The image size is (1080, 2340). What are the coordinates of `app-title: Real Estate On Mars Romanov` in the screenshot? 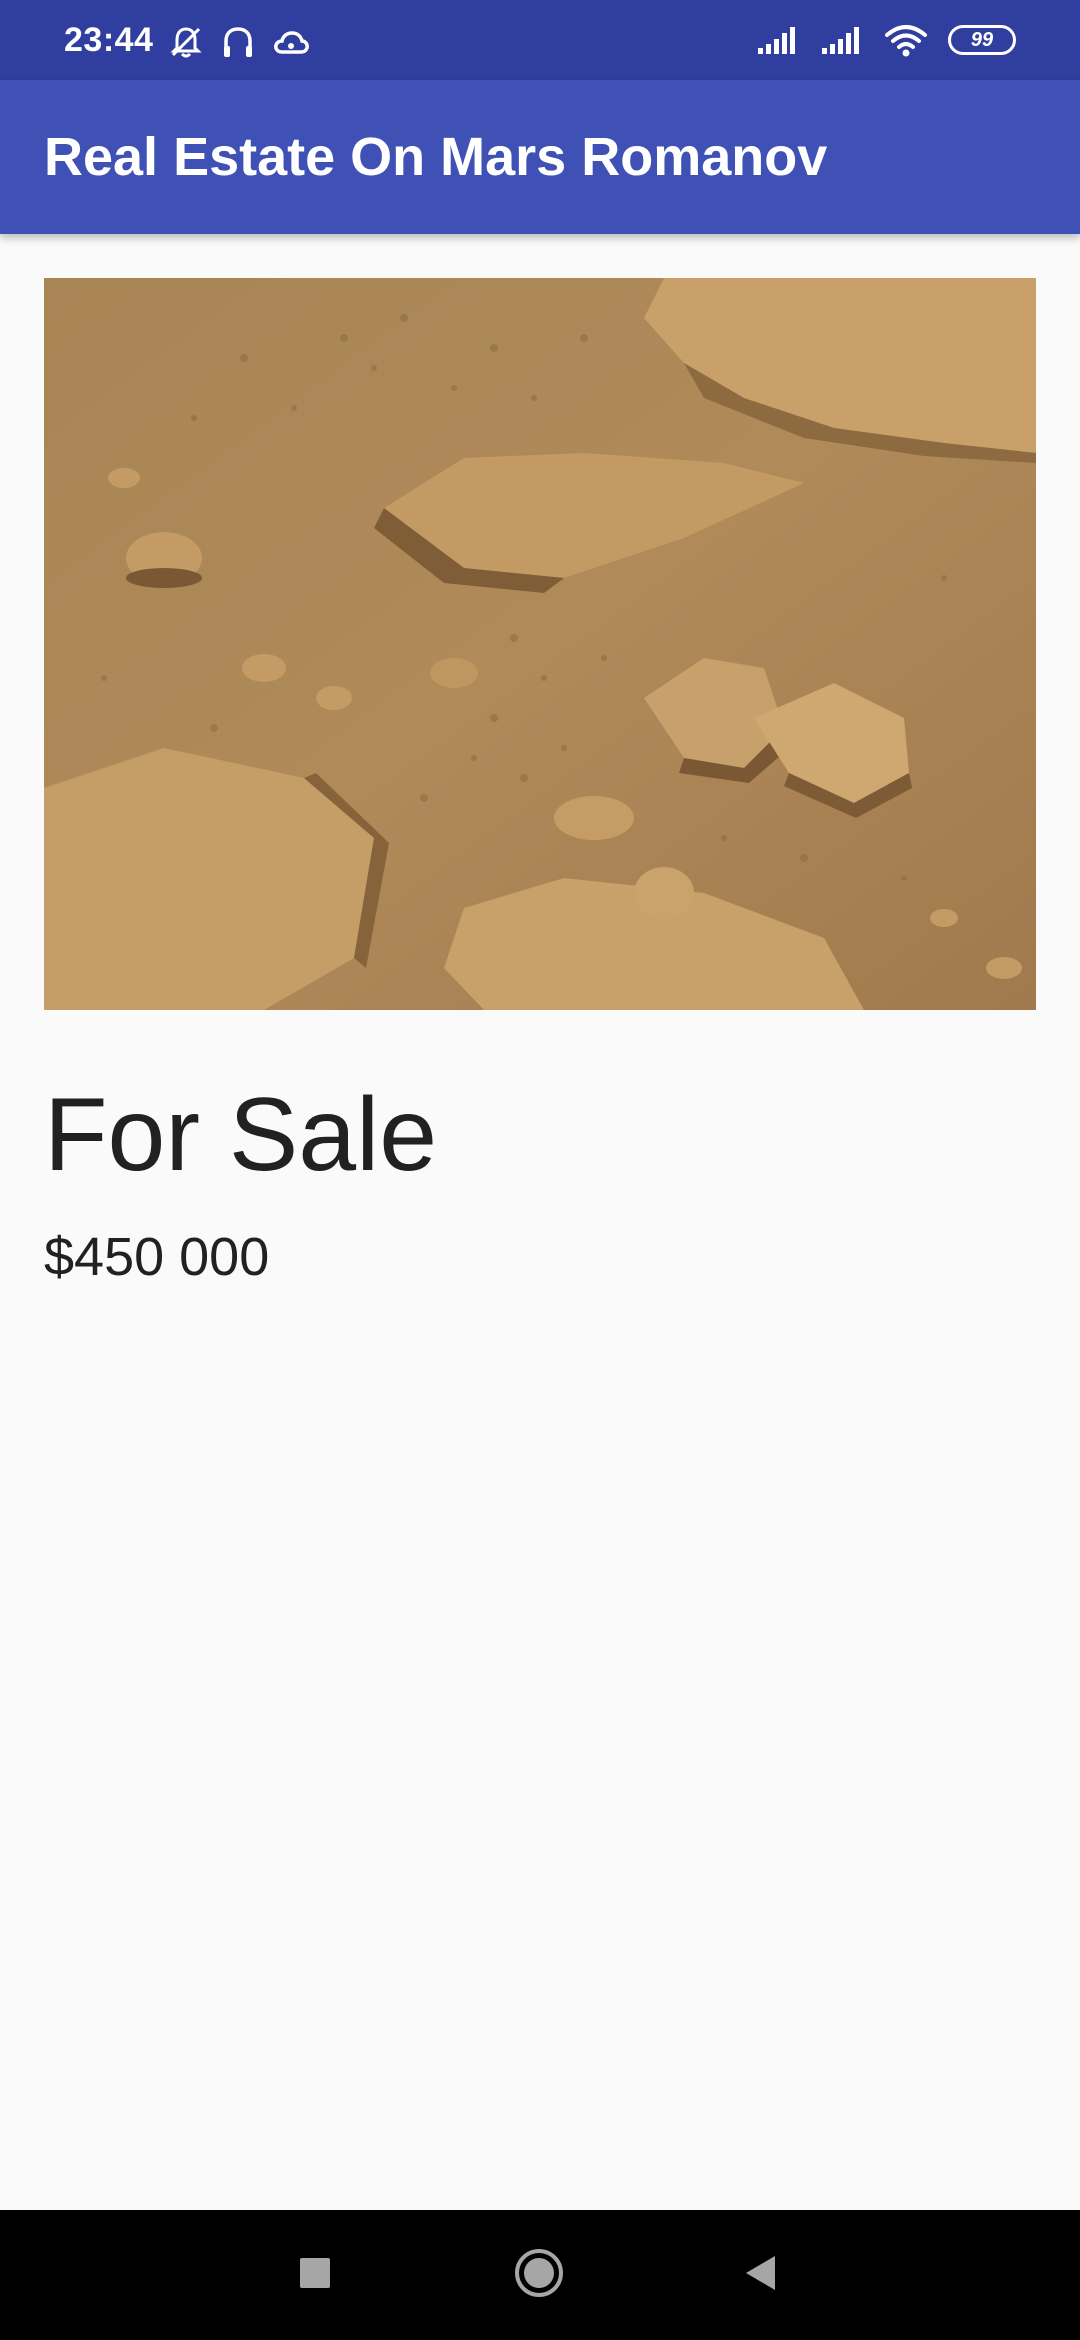 It's located at (436, 157).